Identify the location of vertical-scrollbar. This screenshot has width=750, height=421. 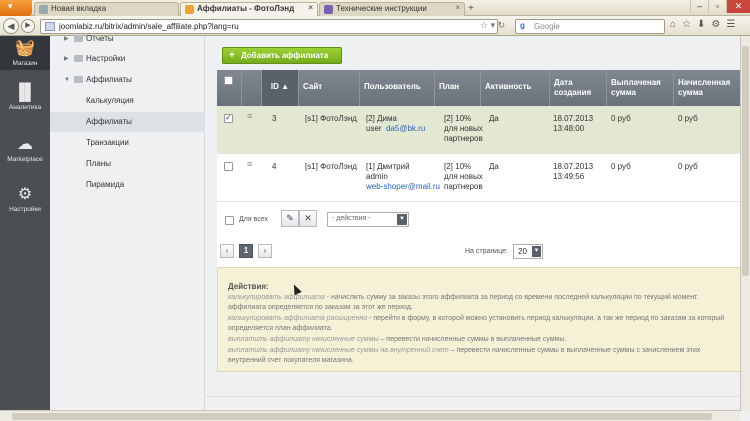
(745, 223).